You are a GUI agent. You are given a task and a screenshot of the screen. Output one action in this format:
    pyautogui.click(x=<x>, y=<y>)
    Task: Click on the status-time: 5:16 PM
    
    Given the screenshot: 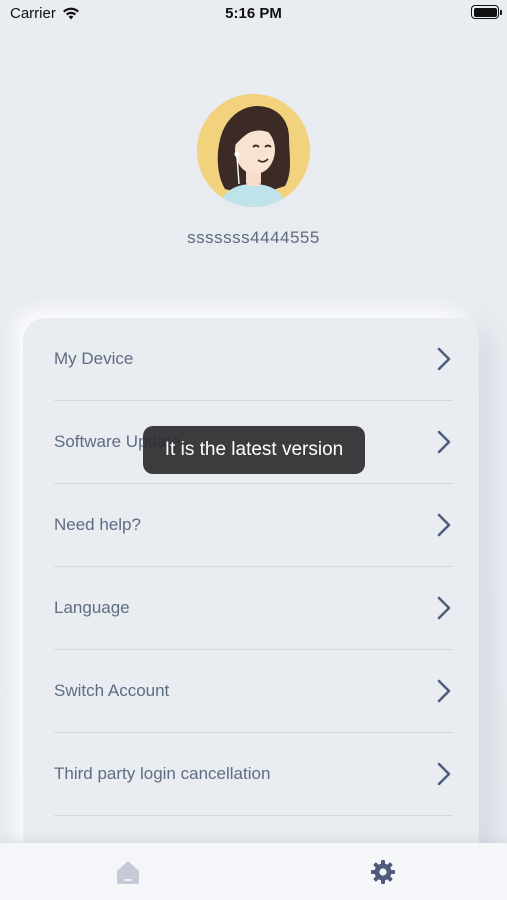 What is the action you would take?
    pyautogui.click(x=253, y=13)
    